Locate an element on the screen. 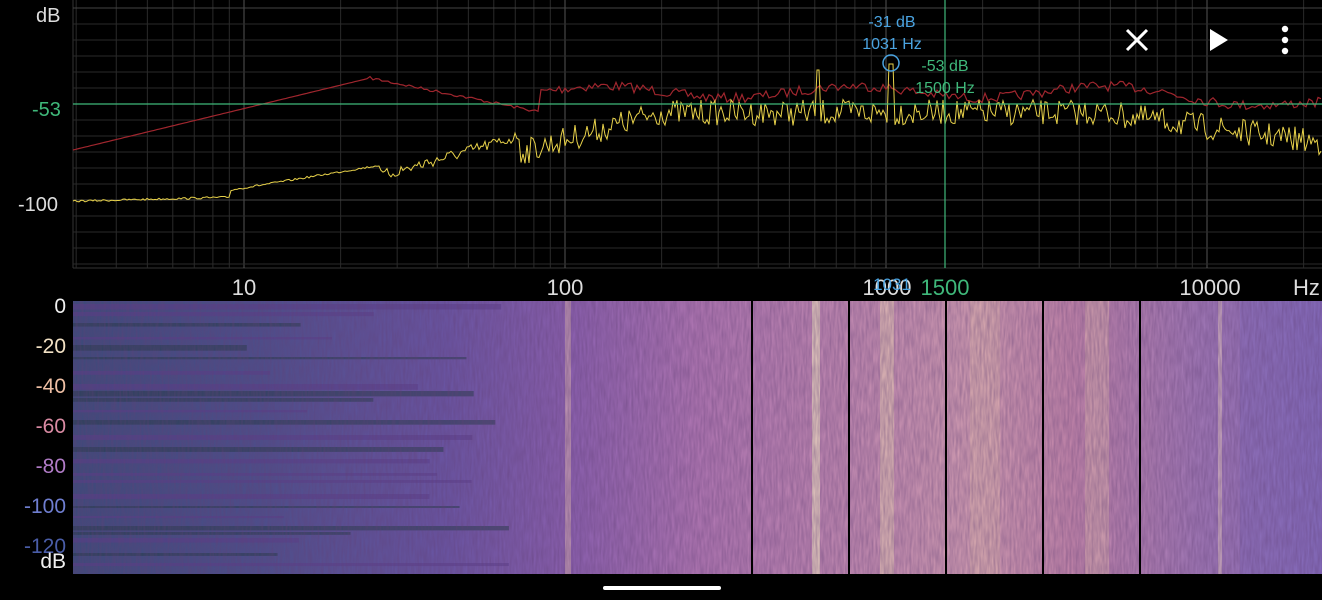  cursor-db-readout: -53 dB is located at coordinates (944, 66).